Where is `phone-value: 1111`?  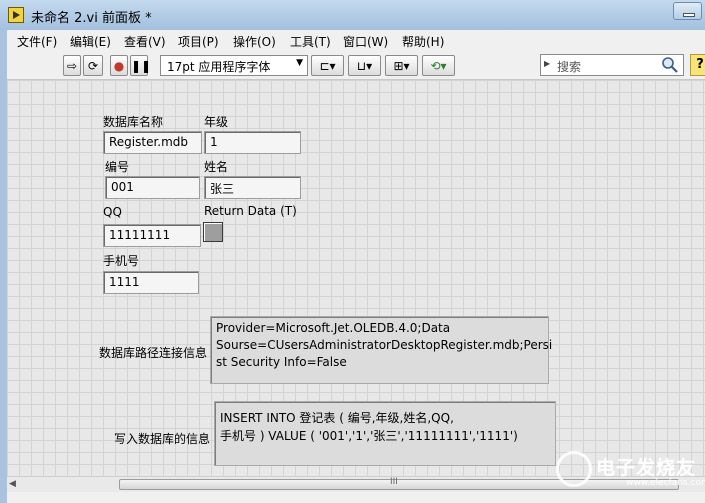 phone-value: 1111 is located at coordinates (124, 282).